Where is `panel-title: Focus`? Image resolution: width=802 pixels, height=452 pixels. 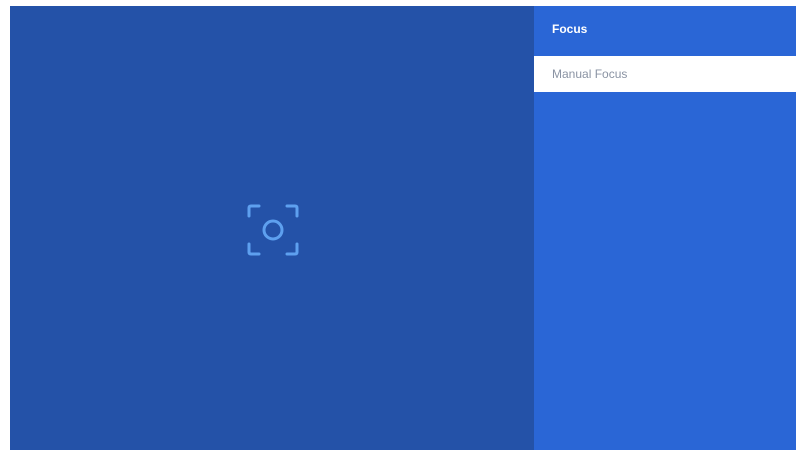
panel-title: Focus is located at coordinates (570, 29).